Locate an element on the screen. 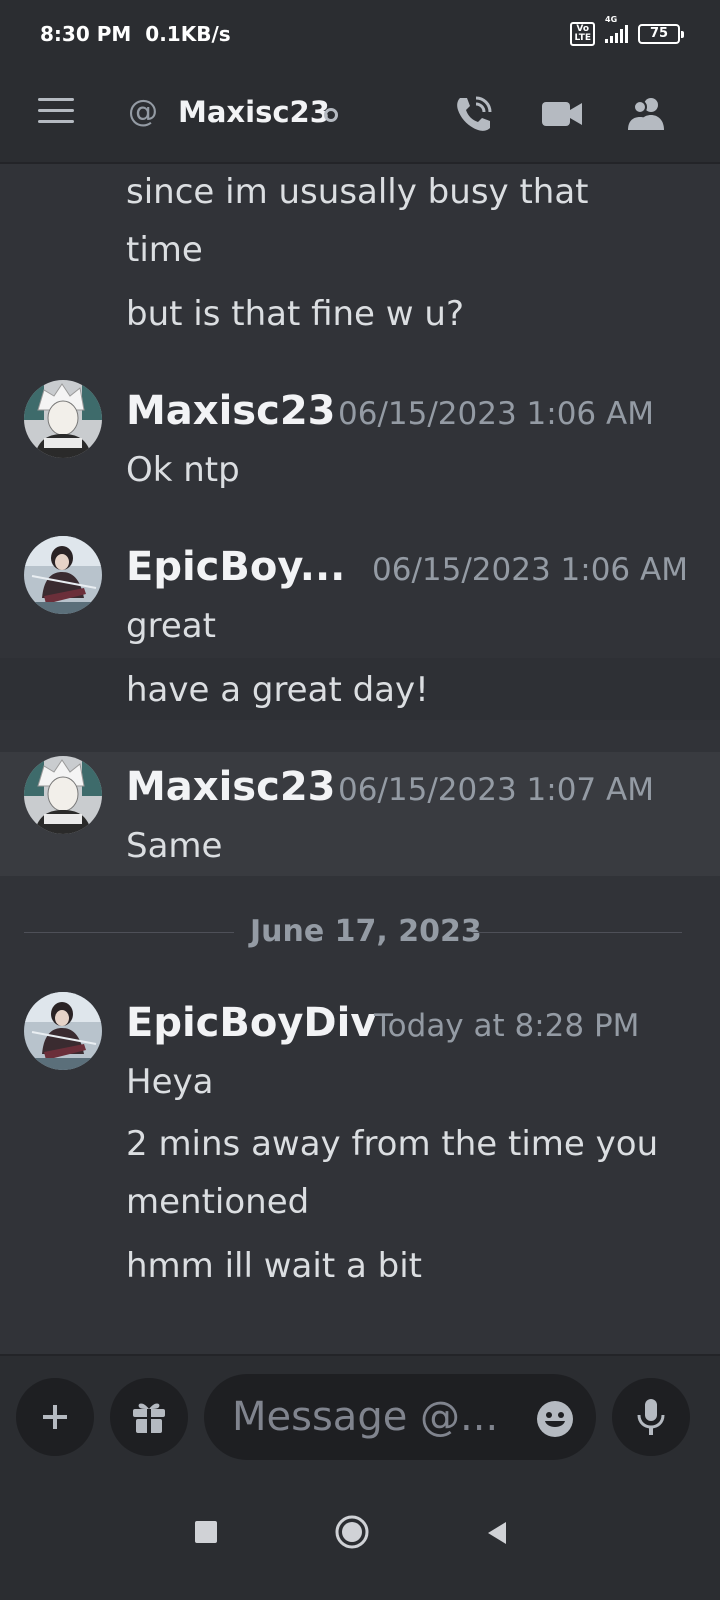  video-icon is located at coordinates (562, 114).